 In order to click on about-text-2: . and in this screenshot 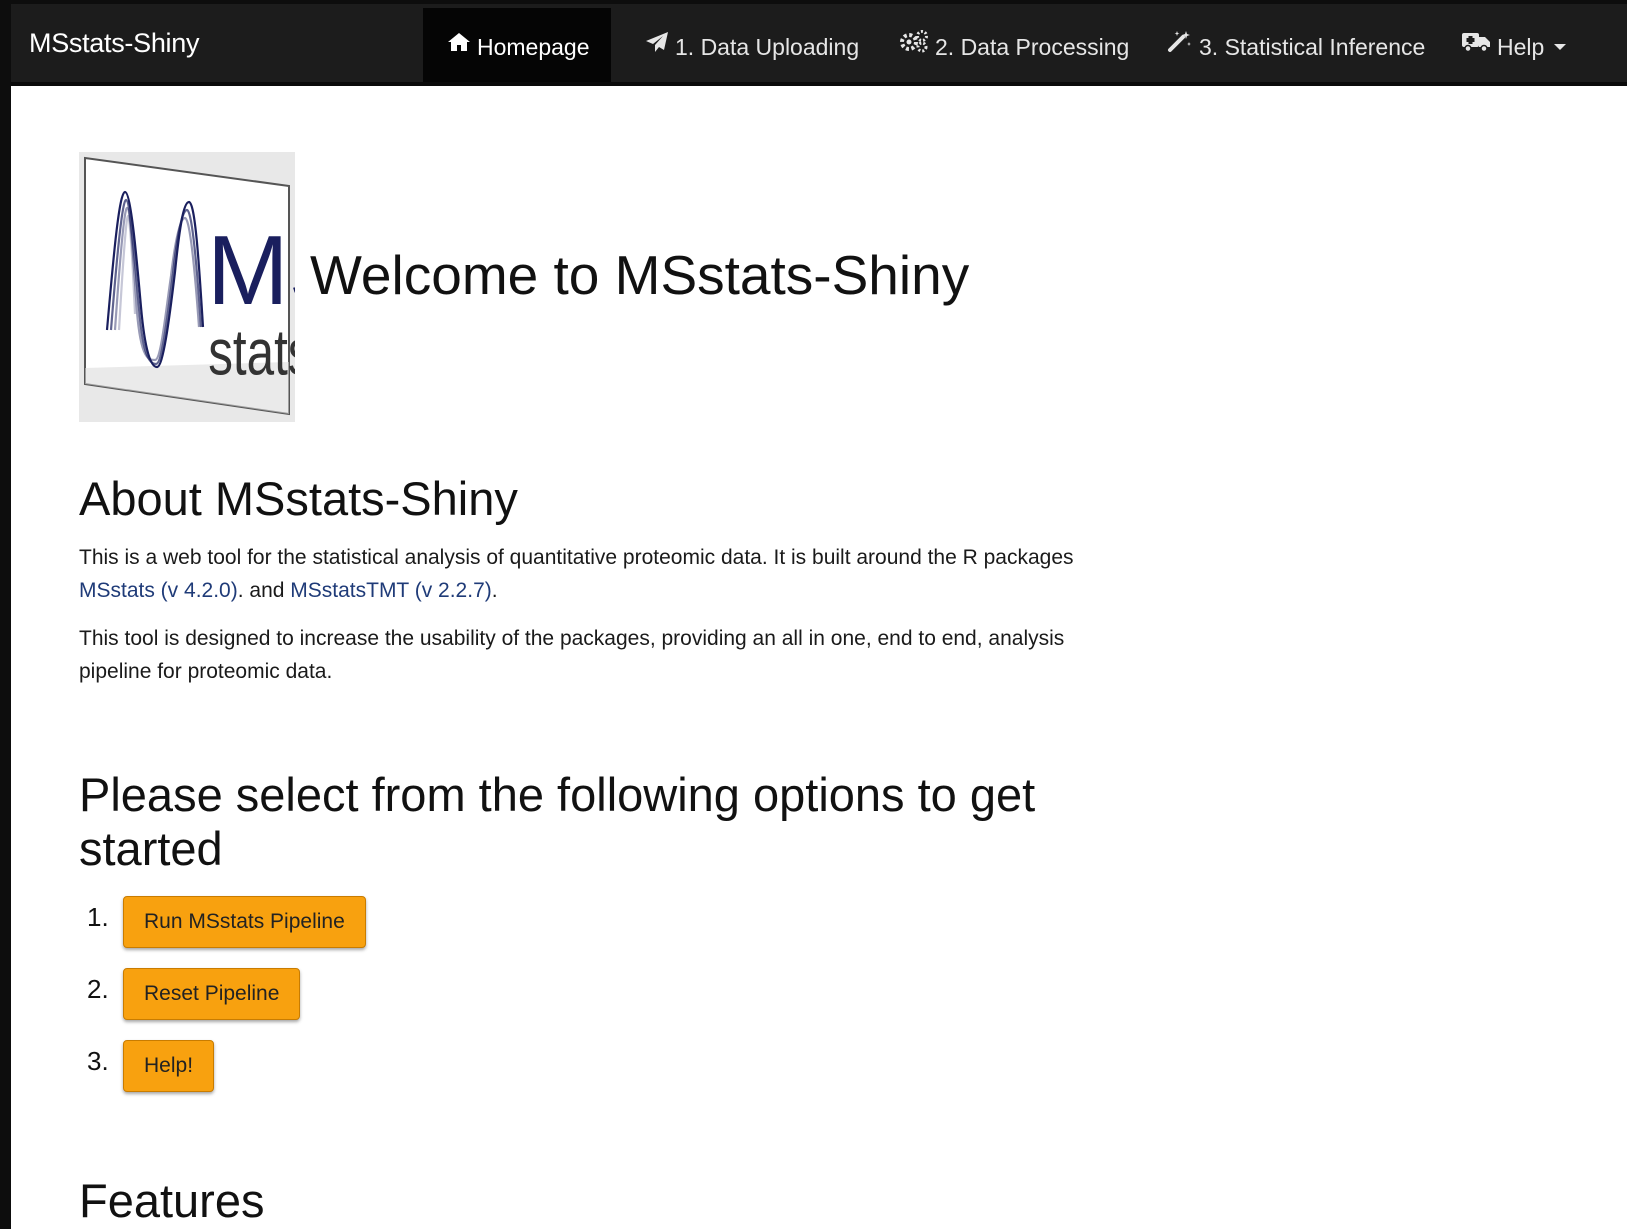, I will do `click(264, 590)`.